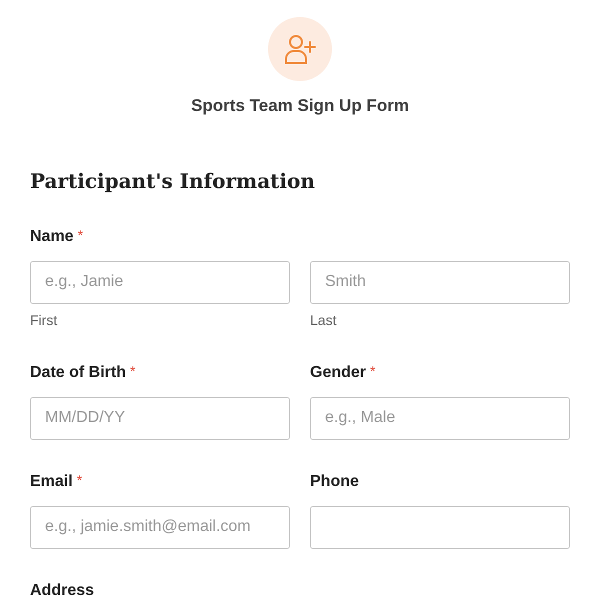 This screenshot has width=600, height=600. What do you see at coordinates (160, 527) in the screenshot?
I see `input-field: e.g., jamie.smith@email.com` at bounding box center [160, 527].